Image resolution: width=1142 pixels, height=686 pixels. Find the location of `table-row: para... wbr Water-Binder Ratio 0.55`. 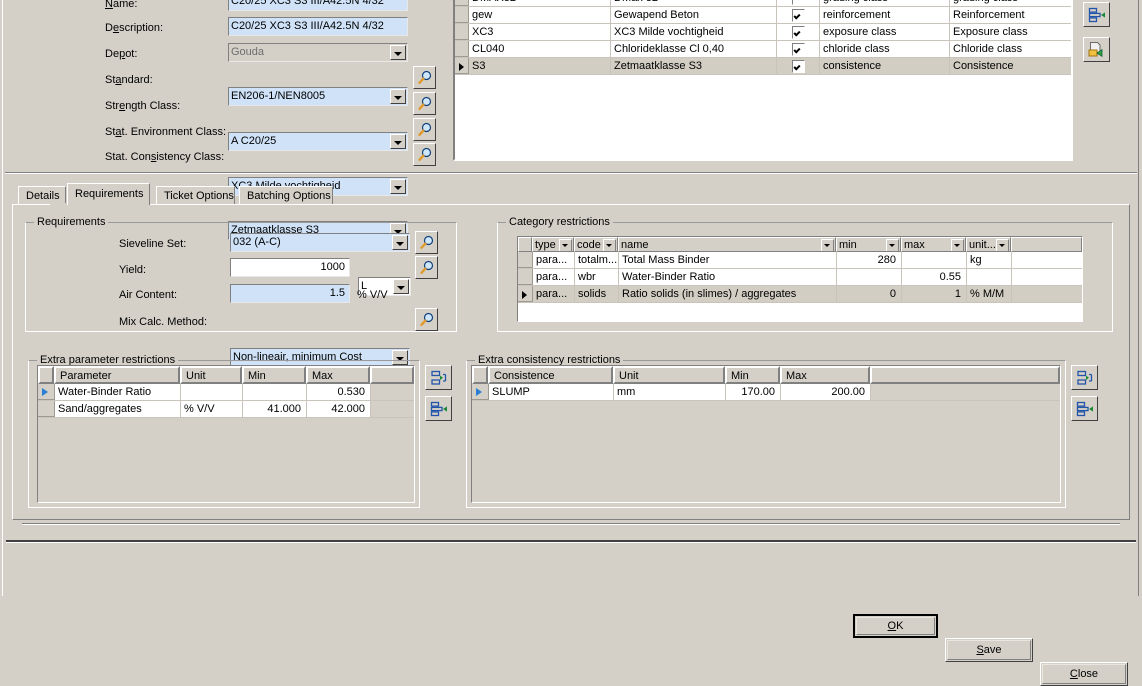

table-row: para... wbr Water-Binder Ratio 0.55 is located at coordinates (800, 277).